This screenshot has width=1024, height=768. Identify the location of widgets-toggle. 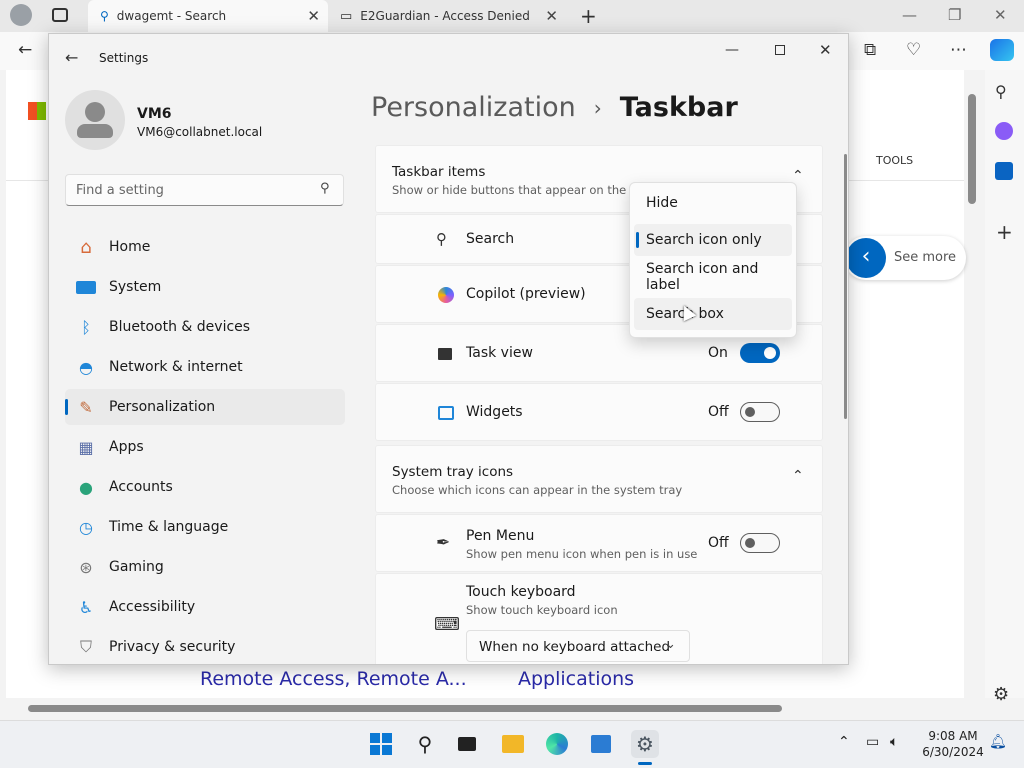
(760, 412).